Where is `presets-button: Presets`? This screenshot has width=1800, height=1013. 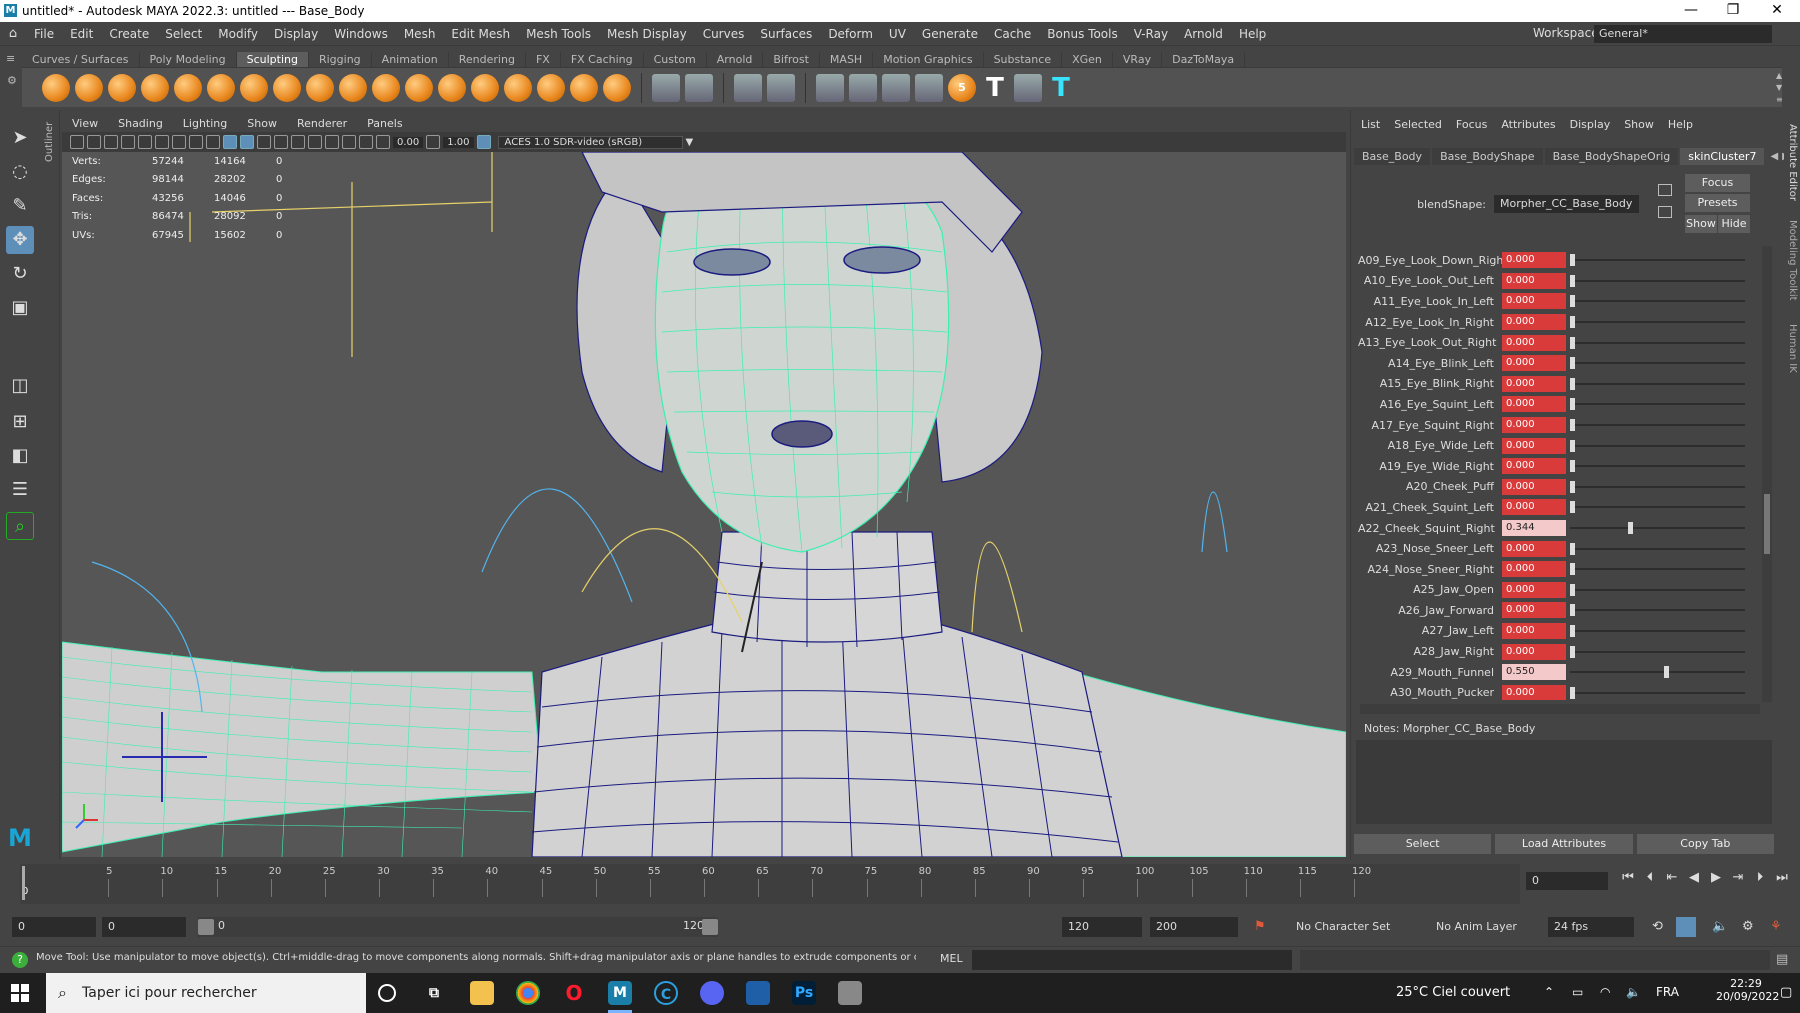
presets-button: Presets is located at coordinates (1717, 203).